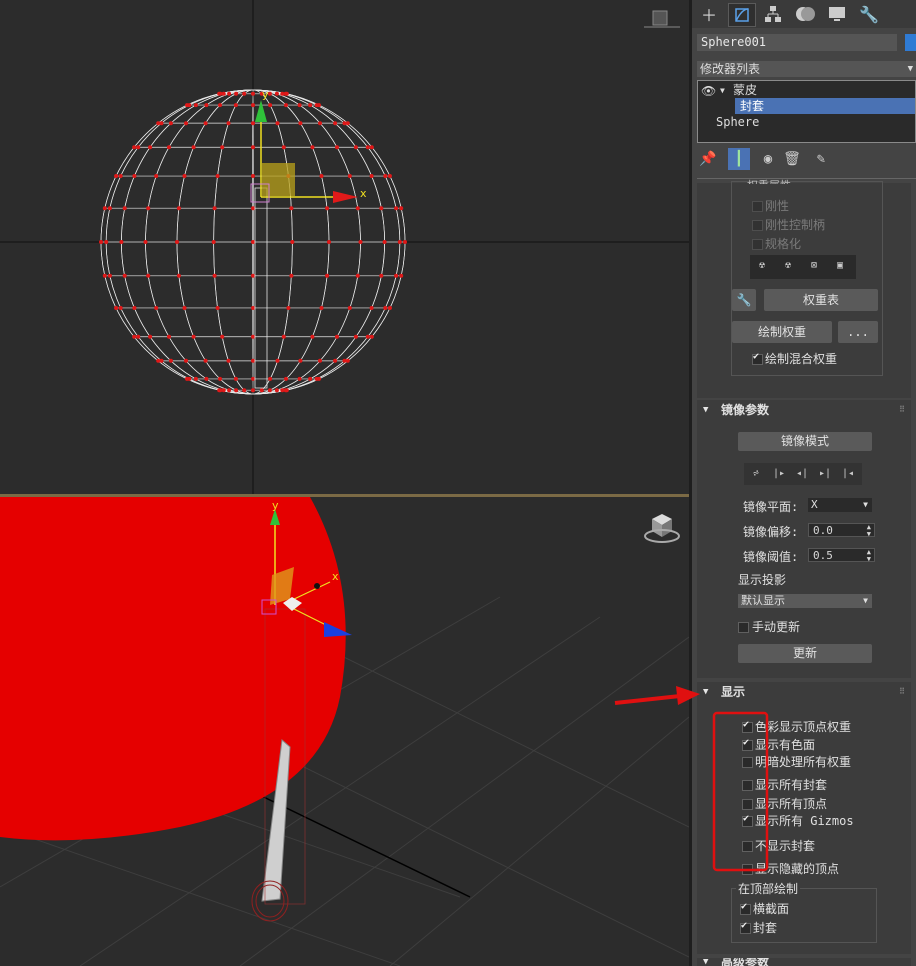 This screenshot has height=966, width=916. What do you see at coordinates (771, 909) in the screenshot?
I see `cross-sections-label: 横截面` at bounding box center [771, 909].